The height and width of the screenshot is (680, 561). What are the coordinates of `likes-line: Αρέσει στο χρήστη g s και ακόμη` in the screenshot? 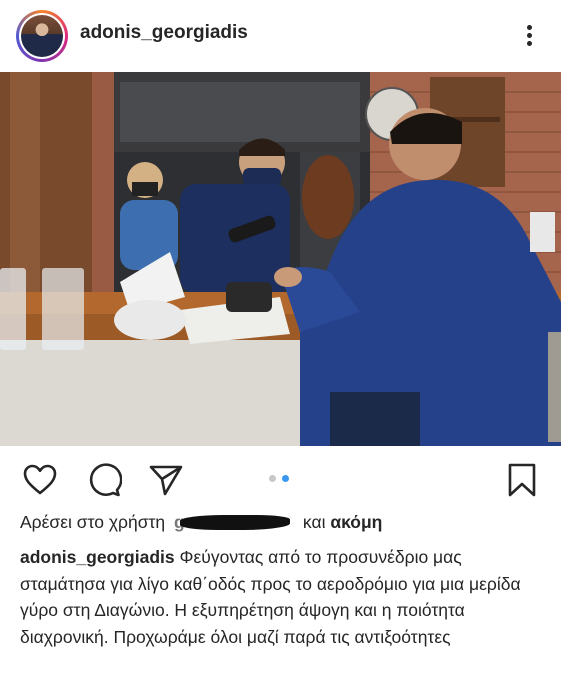 It's located at (285, 522).